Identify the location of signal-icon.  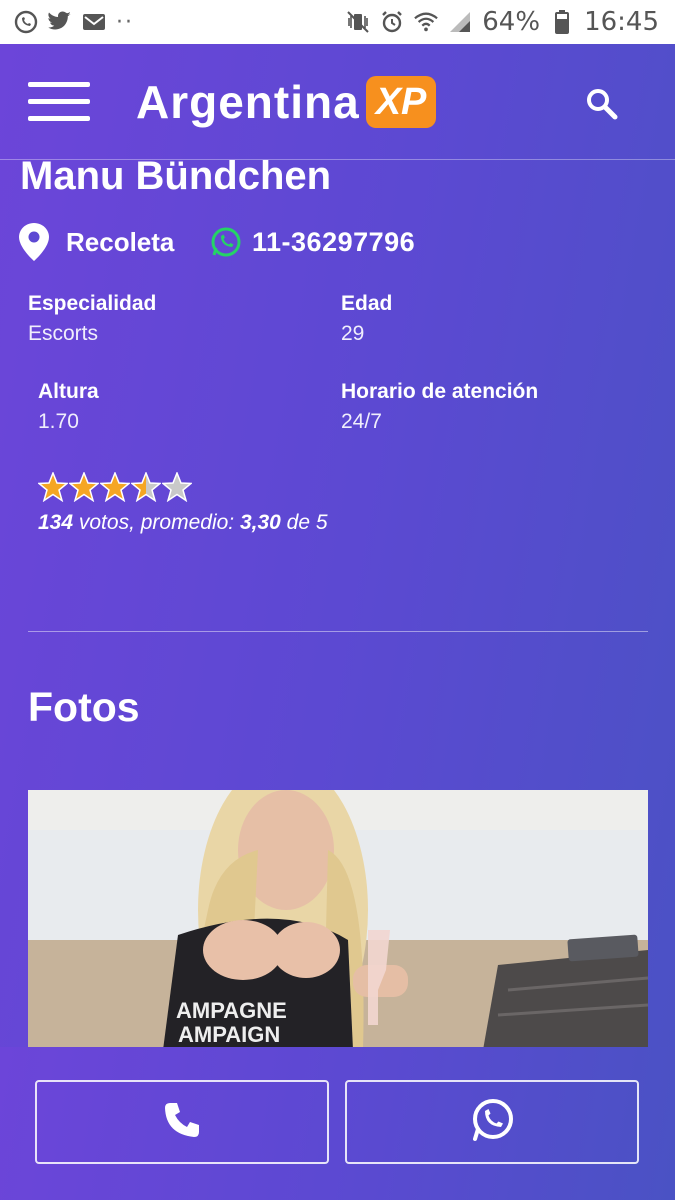
(460, 22).